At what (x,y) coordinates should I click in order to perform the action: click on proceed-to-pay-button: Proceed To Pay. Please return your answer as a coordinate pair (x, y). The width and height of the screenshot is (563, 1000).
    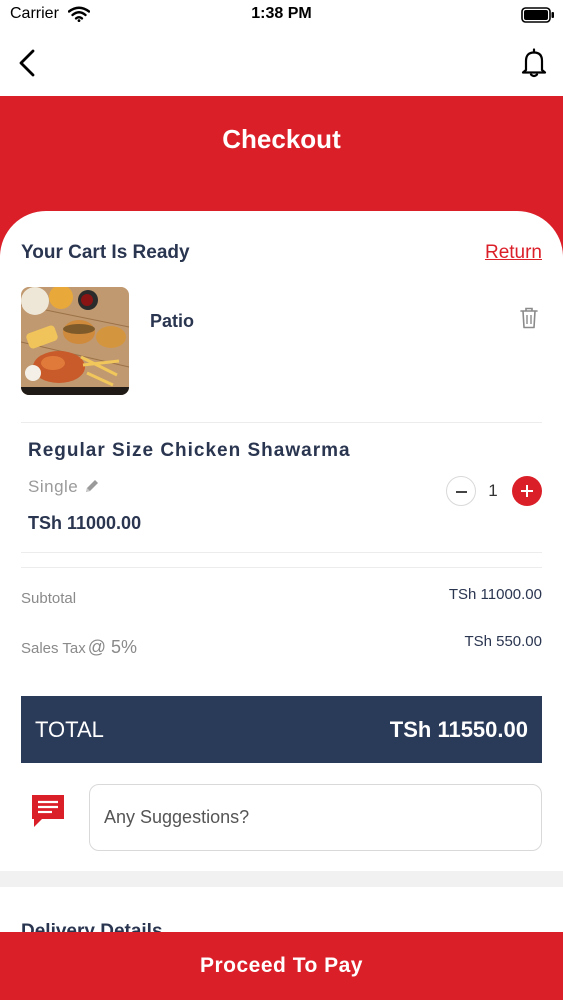
    Looking at the image, I should click on (281, 966).